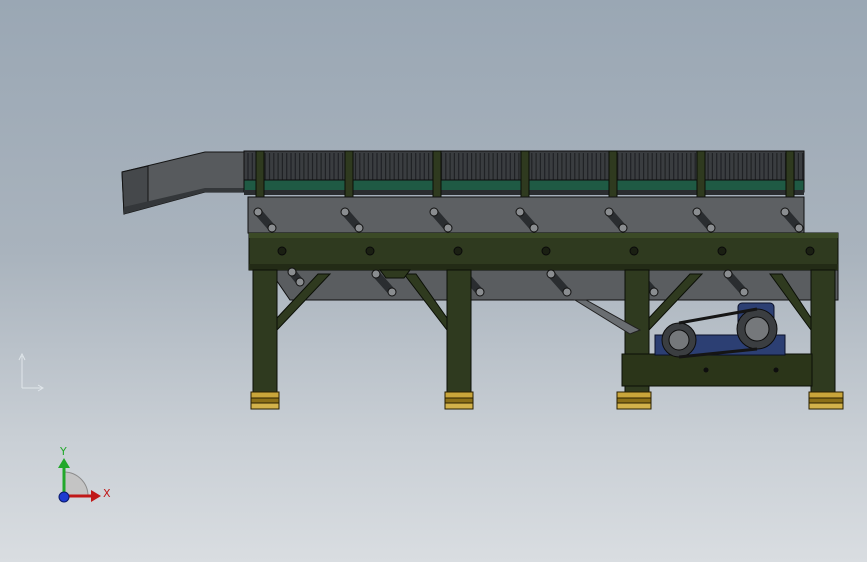  I want to click on leveling-feet, so click(547, 400).